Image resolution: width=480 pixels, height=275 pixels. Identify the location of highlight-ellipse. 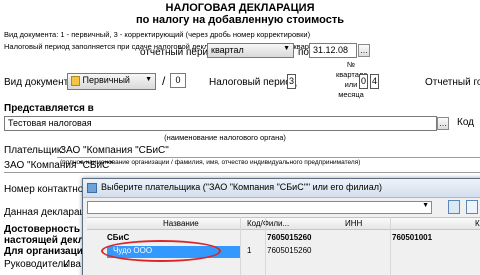
(161, 251).